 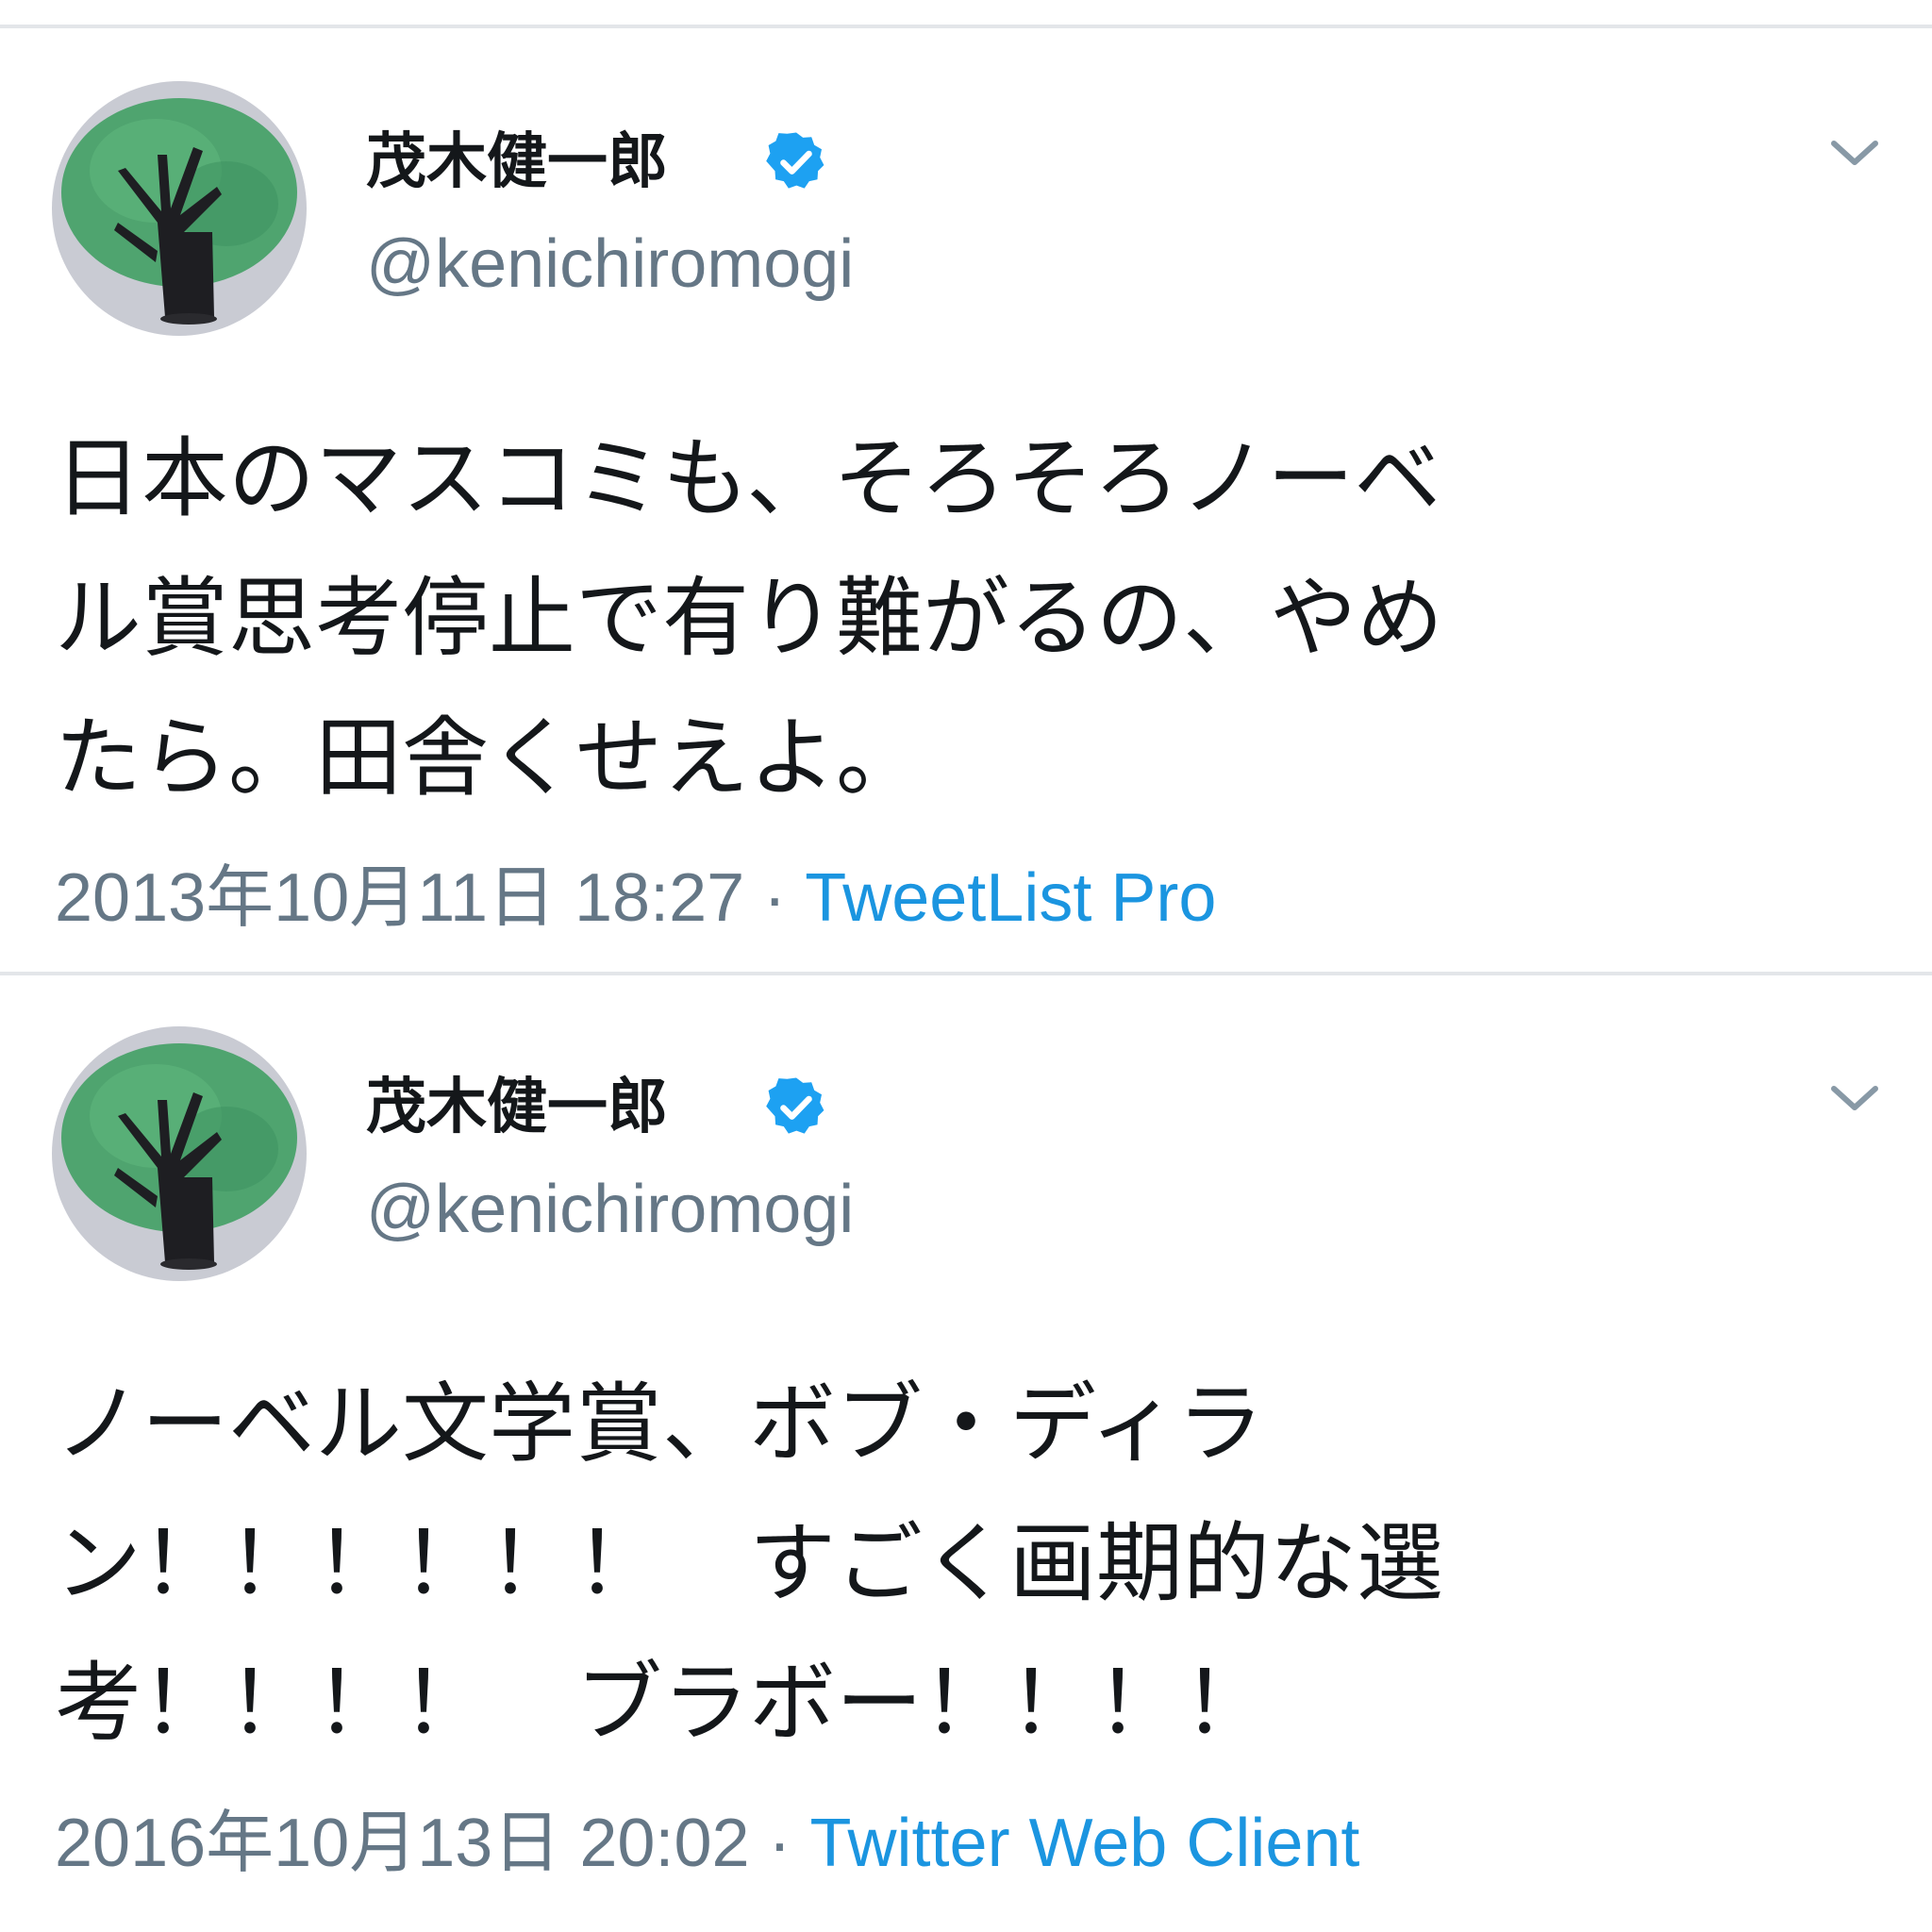 I want to click on client-link: Twitter Web Client, so click(x=1085, y=1844).